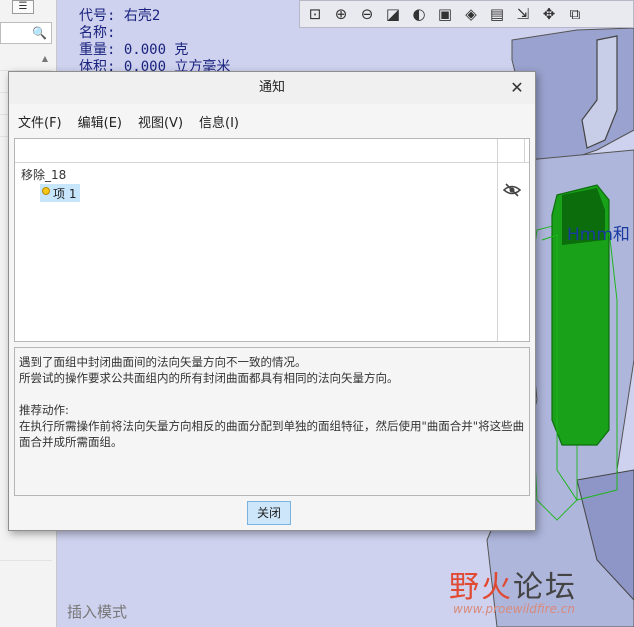 This screenshot has width=634, height=627. What do you see at coordinates (65, 194) in the screenshot?
I see `tree-item-label: 项 1` at bounding box center [65, 194].